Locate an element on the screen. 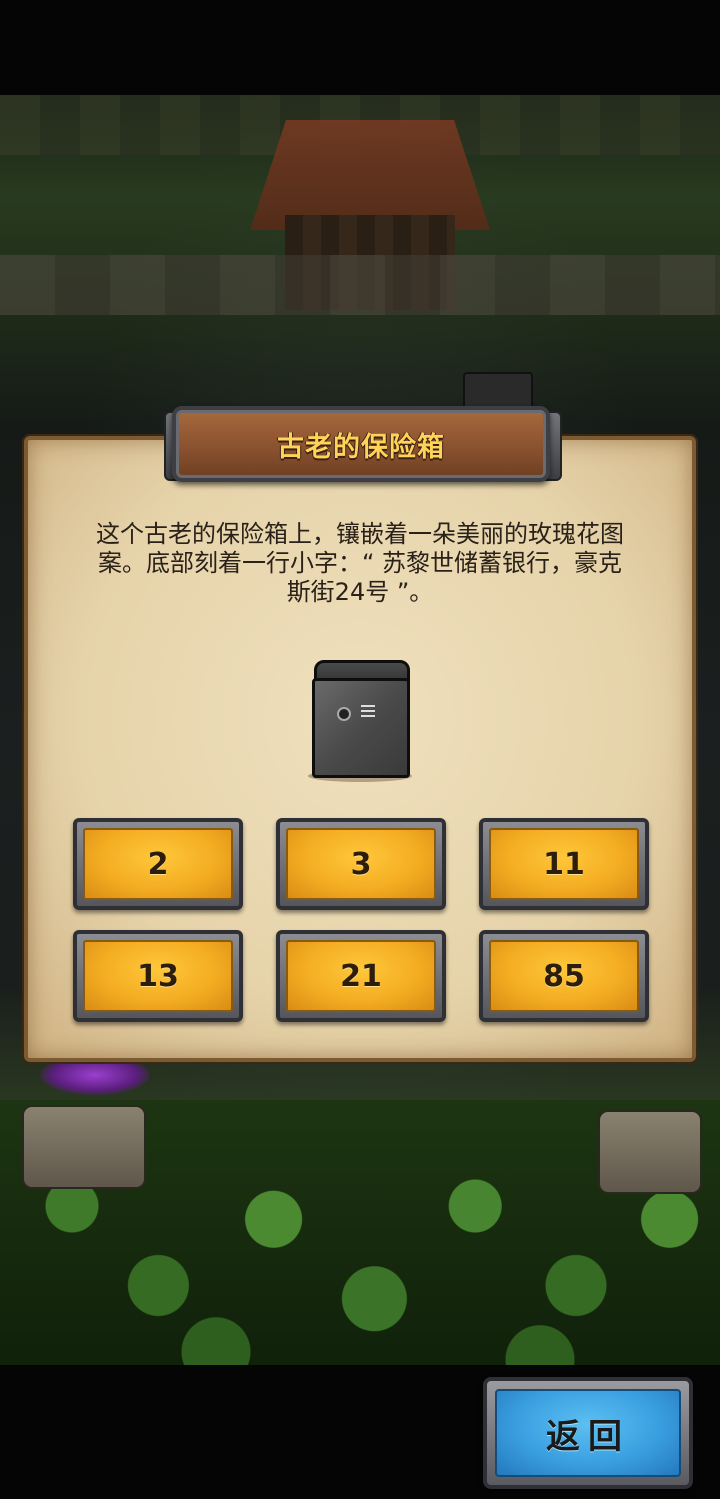  answer-label: 21 is located at coordinates (361, 976).